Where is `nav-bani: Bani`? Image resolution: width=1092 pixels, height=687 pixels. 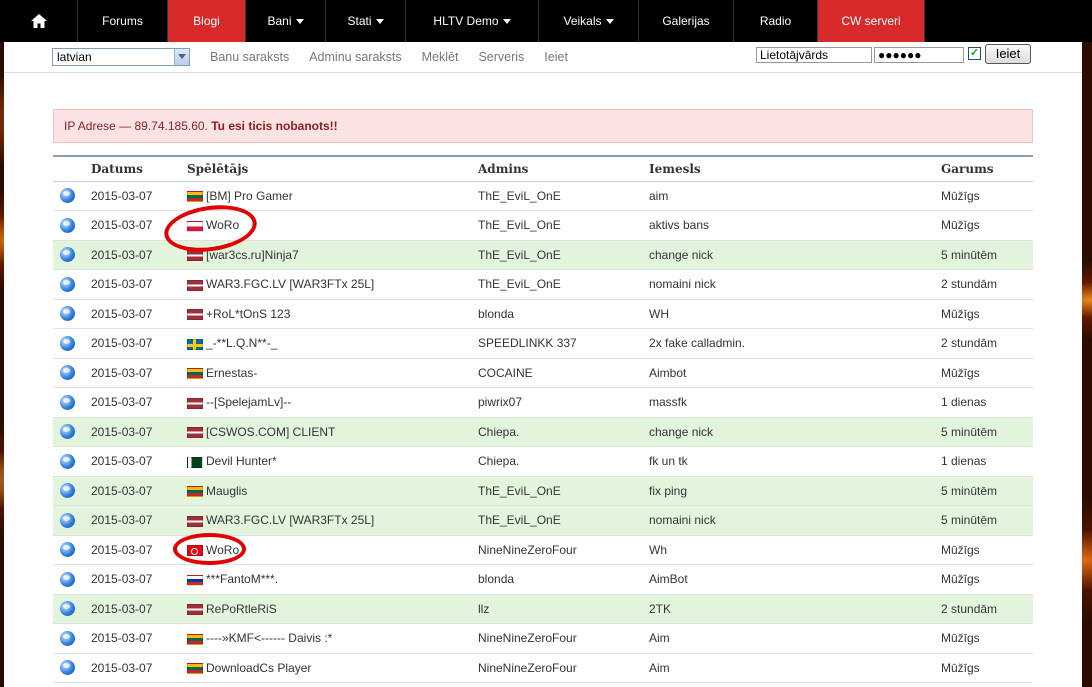 nav-bani: Bani is located at coordinates (286, 21).